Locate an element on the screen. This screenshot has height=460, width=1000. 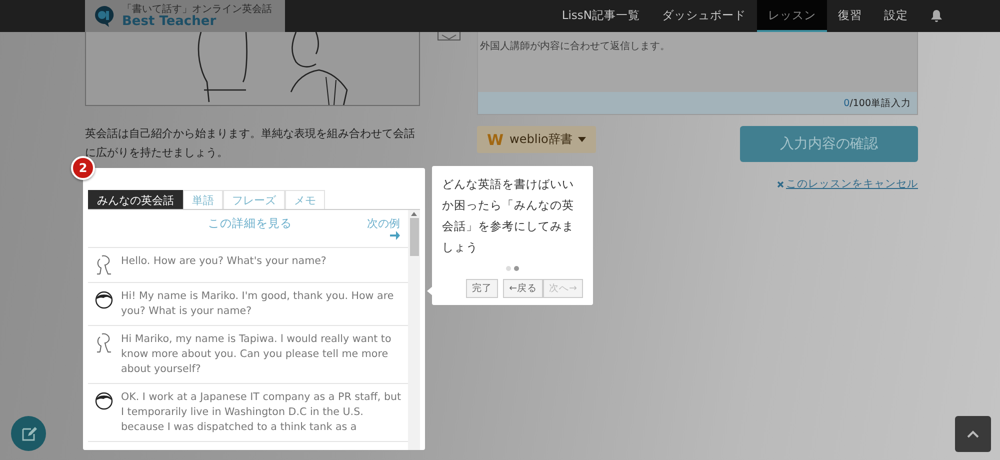
word-counter: 0/100単語入力 is located at coordinates (697, 103).